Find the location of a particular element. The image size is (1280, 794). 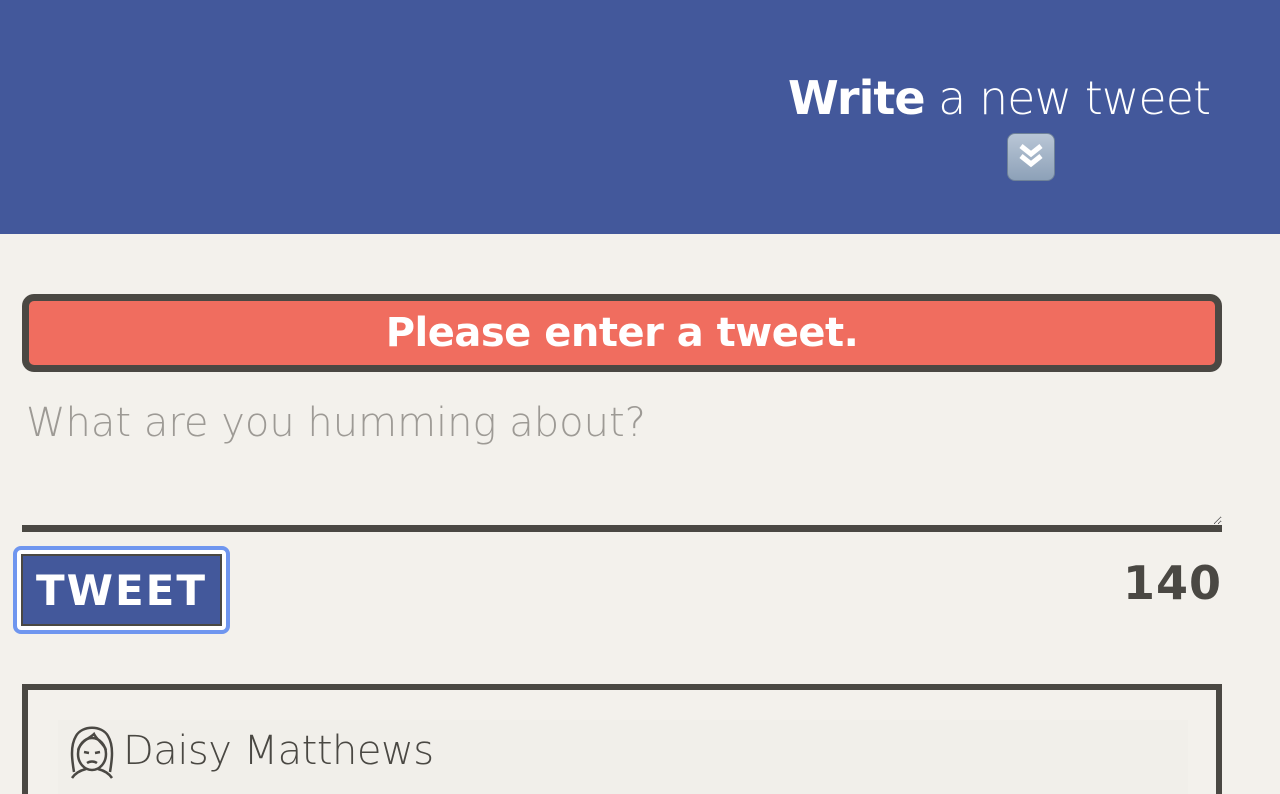

tweet-author-name: Daisy Matthews is located at coordinates (278, 751).